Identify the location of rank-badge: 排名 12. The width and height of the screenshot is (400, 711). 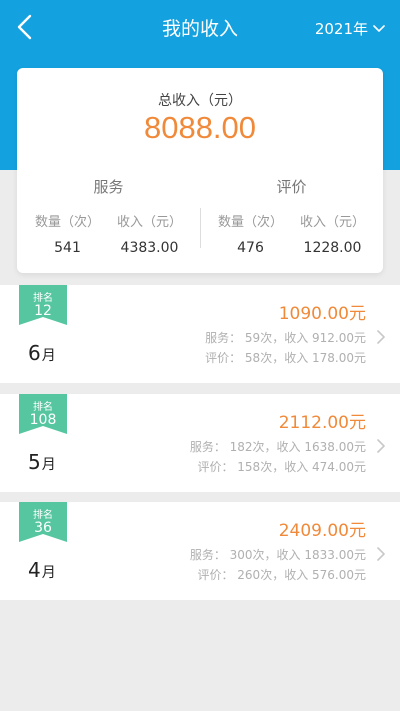
(43, 305).